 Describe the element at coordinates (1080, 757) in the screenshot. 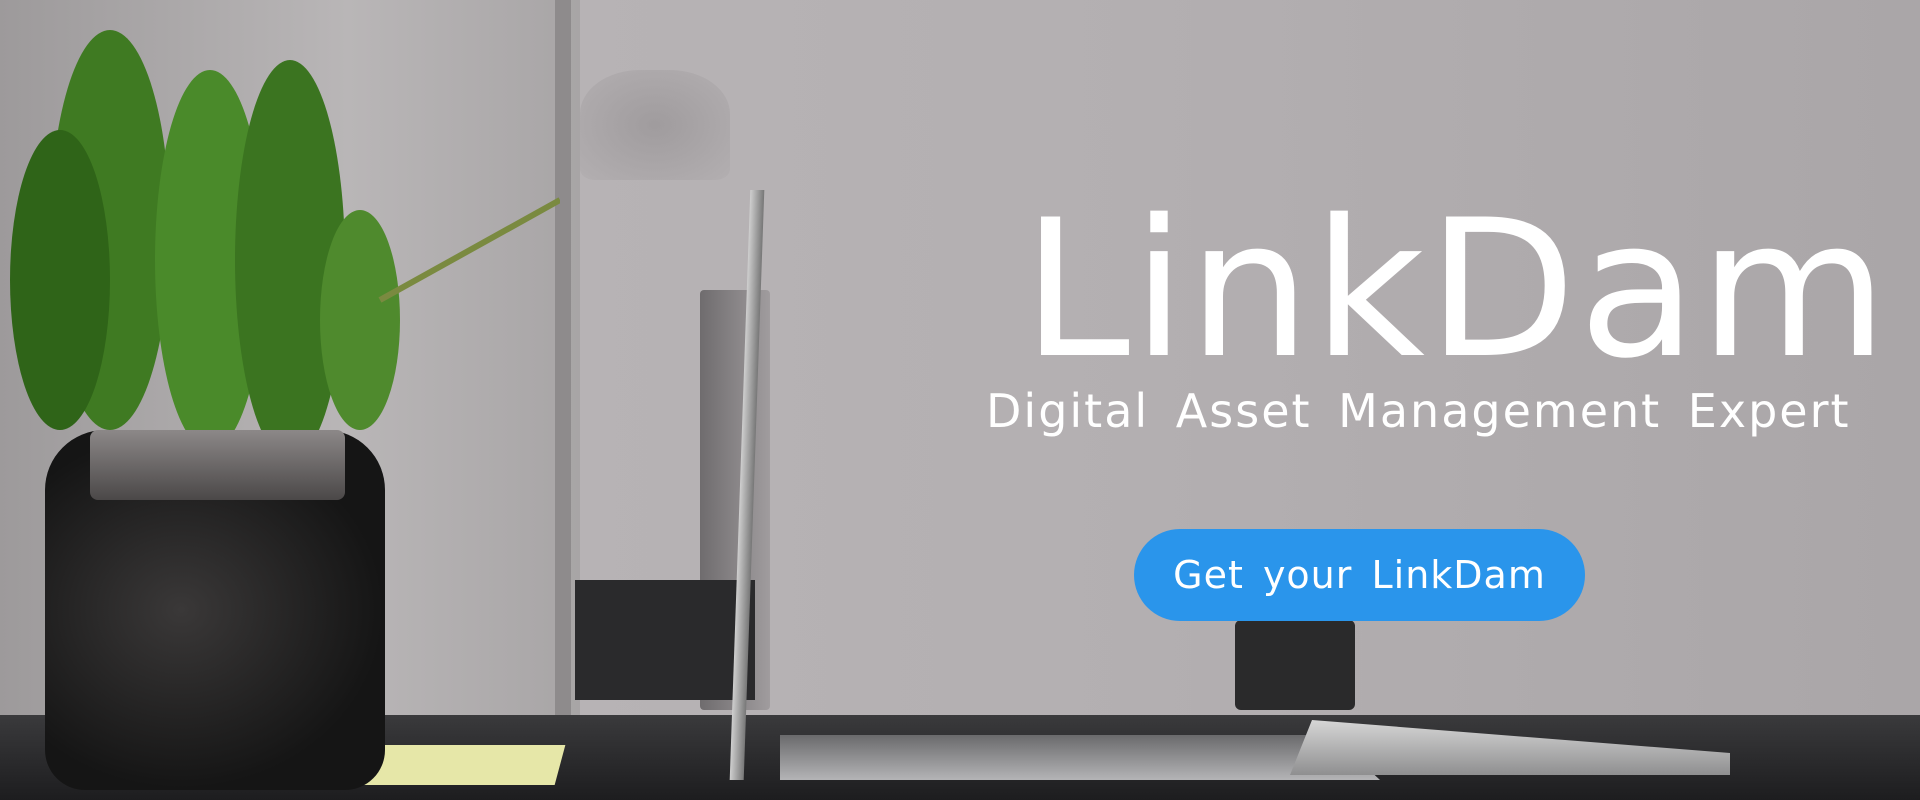

I see `laptop-base` at that location.